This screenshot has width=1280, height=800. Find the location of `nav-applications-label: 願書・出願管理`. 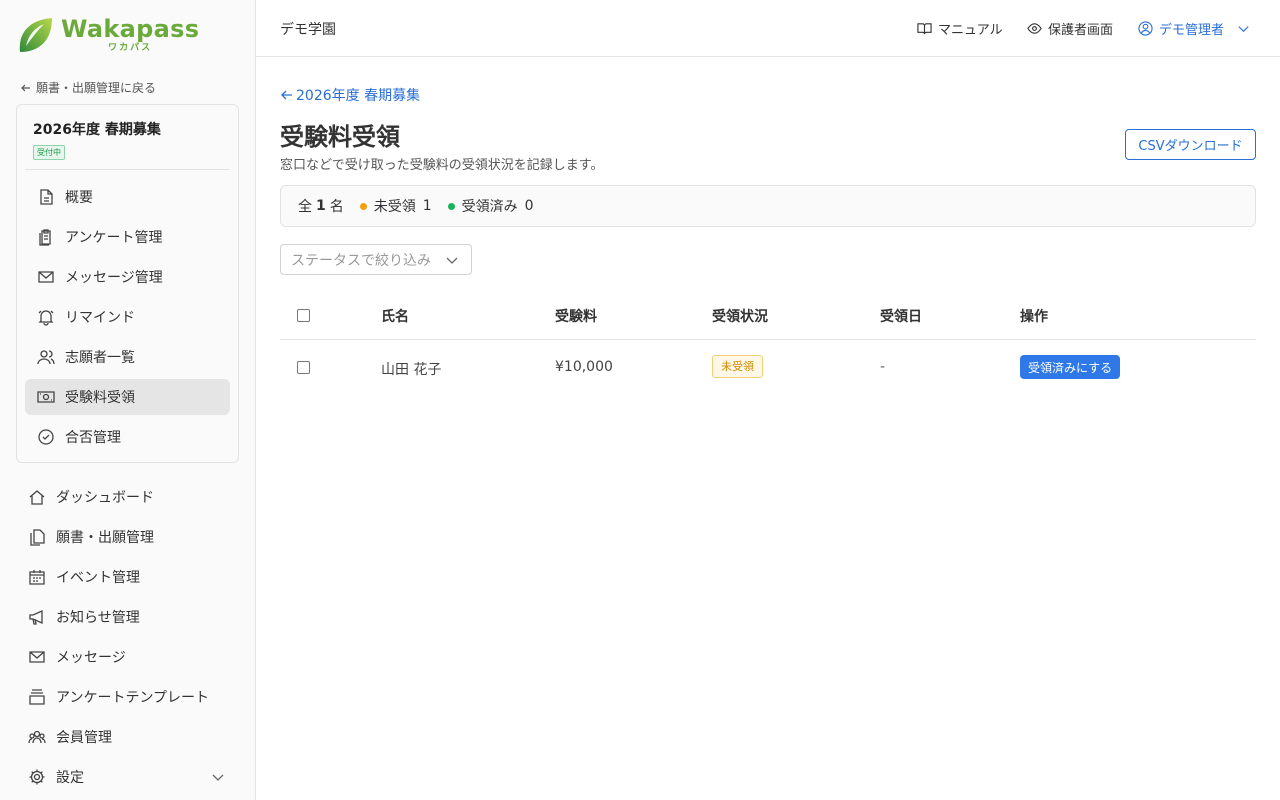

nav-applications-label: 願書・出願管理 is located at coordinates (105, 538).